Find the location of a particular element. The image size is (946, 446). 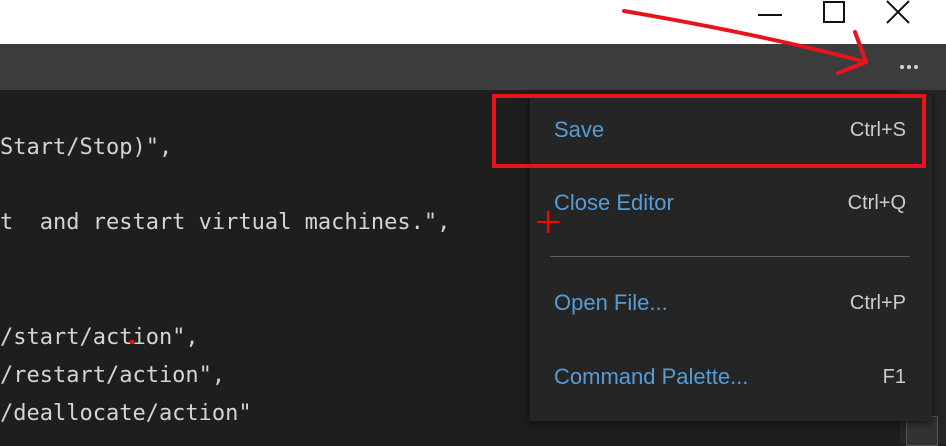

maximize-button is located at coordinates (834, 13).